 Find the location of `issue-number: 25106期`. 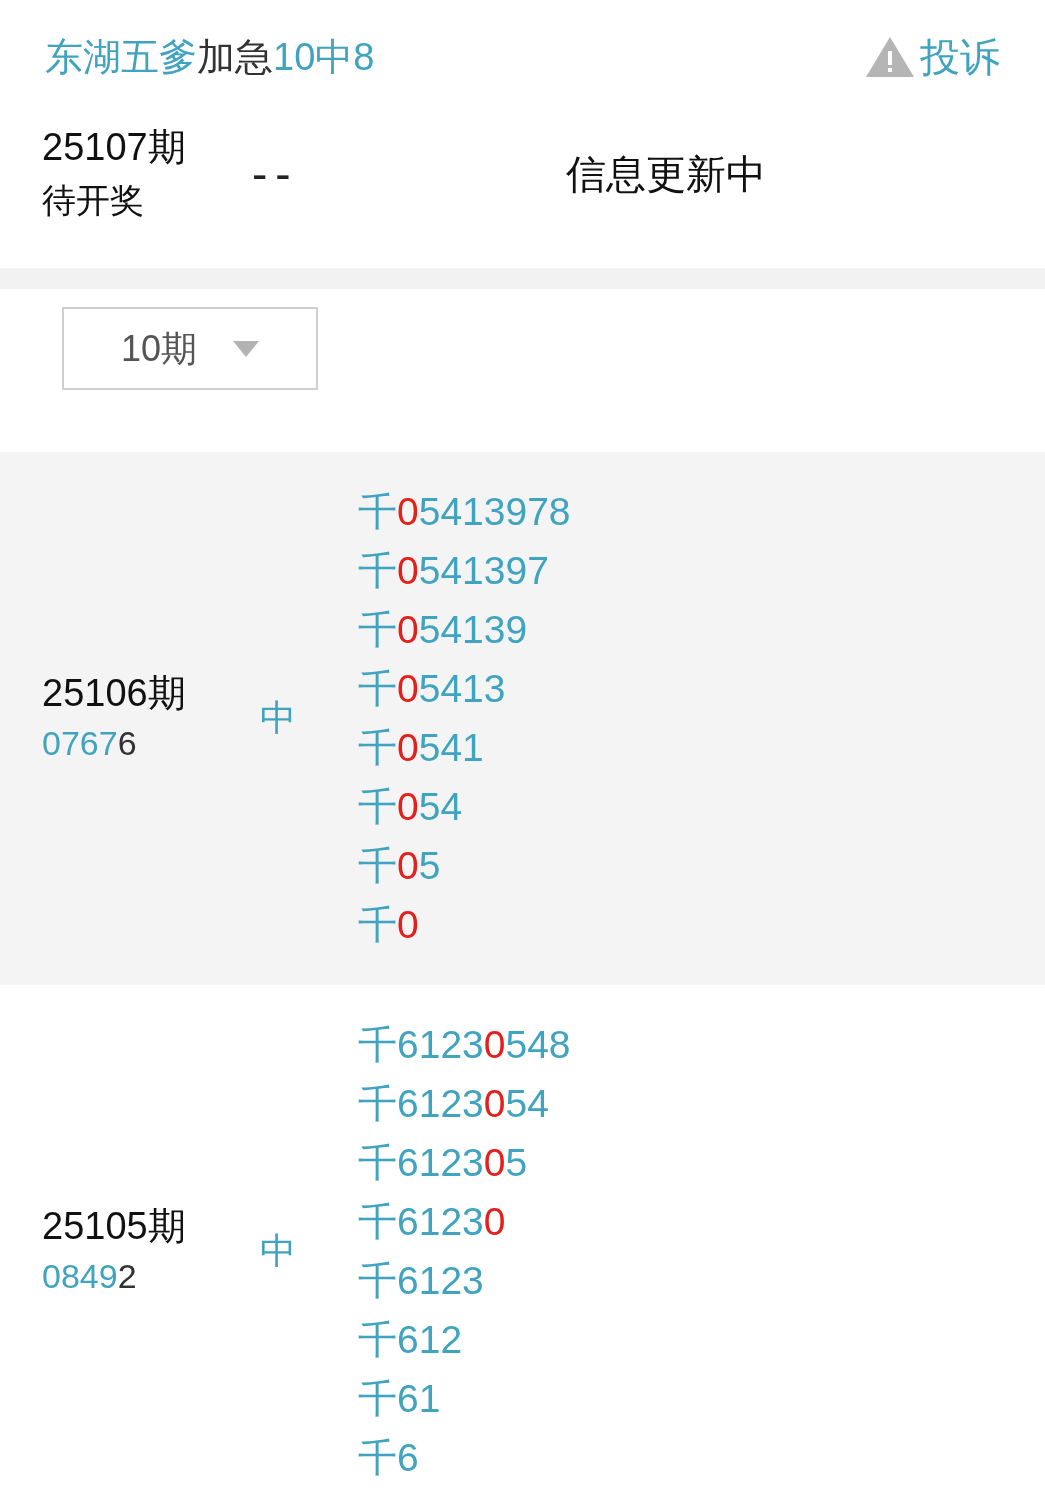

issue-number: 25106期 is located at coordinates (114, 693).